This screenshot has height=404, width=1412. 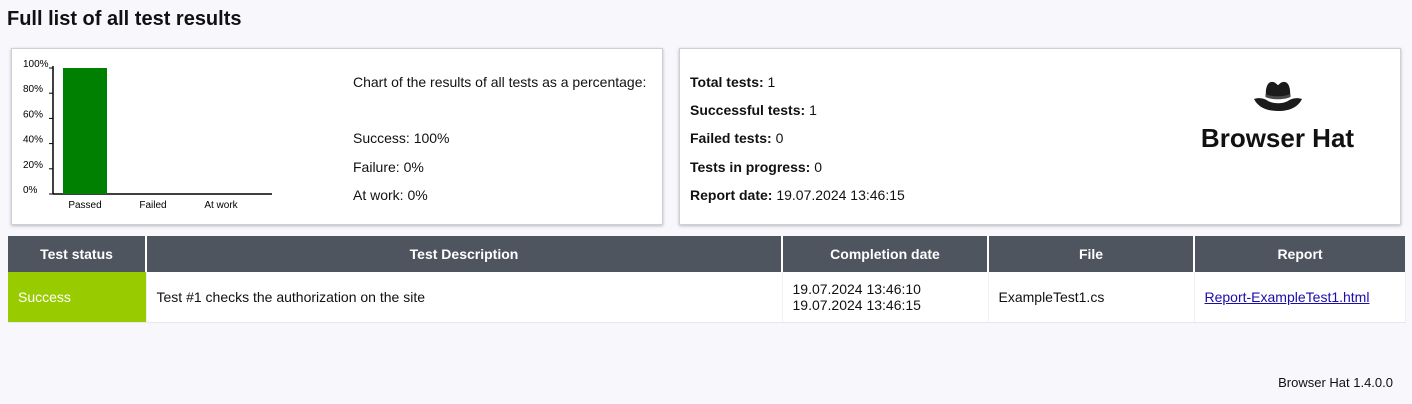 What do you see at coordinates (885, 254) in the screenshot?
I see `column-header-completion-date: Completion date` at bounding box center [885, 254].